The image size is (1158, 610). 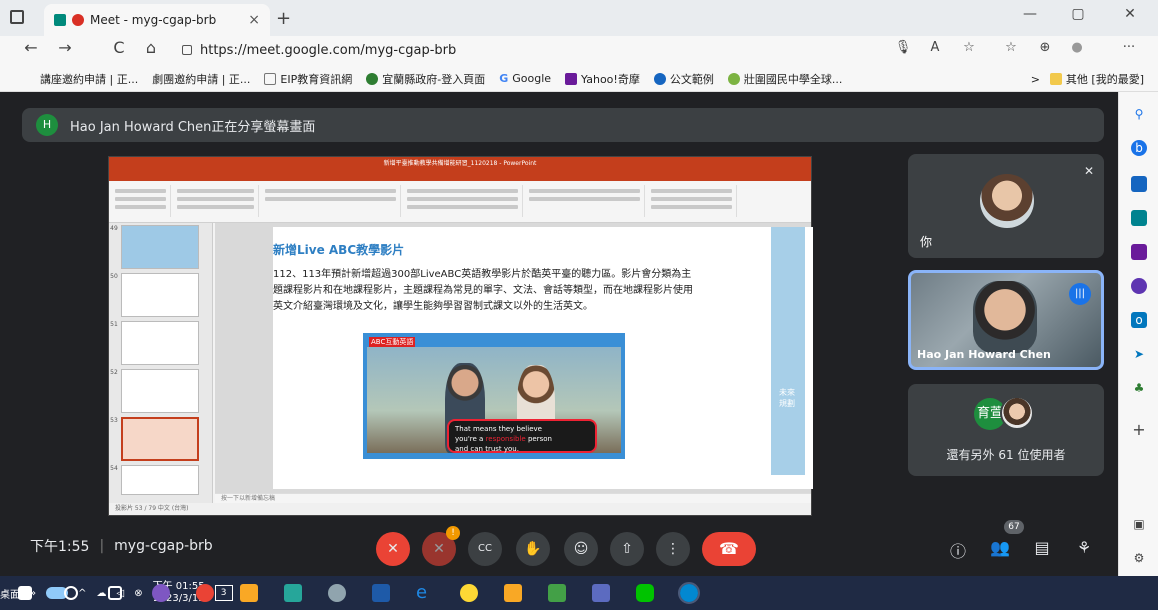 What do you see at coordinates (223, 593) in the screenshot?
I see `notification-center-icon: 3` at bounding box center [223, 593].